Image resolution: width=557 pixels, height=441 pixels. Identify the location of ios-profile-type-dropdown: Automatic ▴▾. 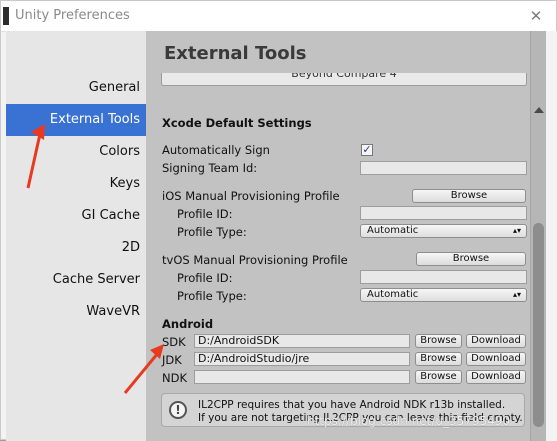
(443, 231).